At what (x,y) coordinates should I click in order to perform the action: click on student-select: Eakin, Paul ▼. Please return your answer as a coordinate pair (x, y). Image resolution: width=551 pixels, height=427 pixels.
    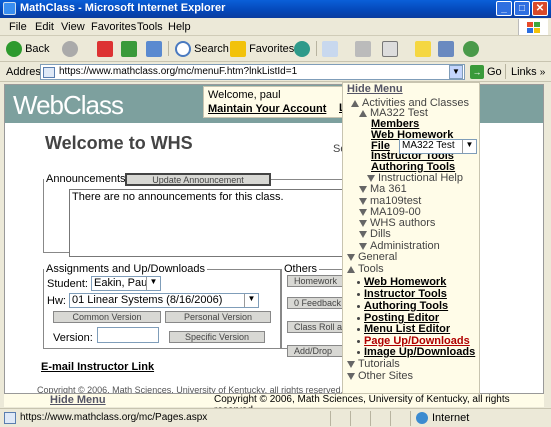
    Looking at the image, I should click on (126, 283).